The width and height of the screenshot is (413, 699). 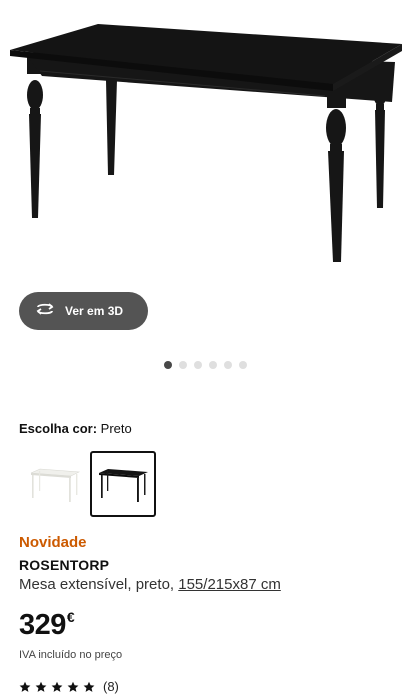 What do you see at coordinates (111, 686) in the screenshot?
I see `rating-count: (8)` at bounding box center [111, 686].